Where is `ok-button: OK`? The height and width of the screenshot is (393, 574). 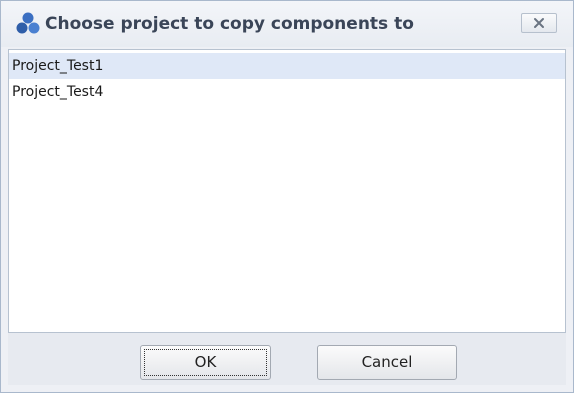
ok-button: OK is located at coordinates (205, 362).